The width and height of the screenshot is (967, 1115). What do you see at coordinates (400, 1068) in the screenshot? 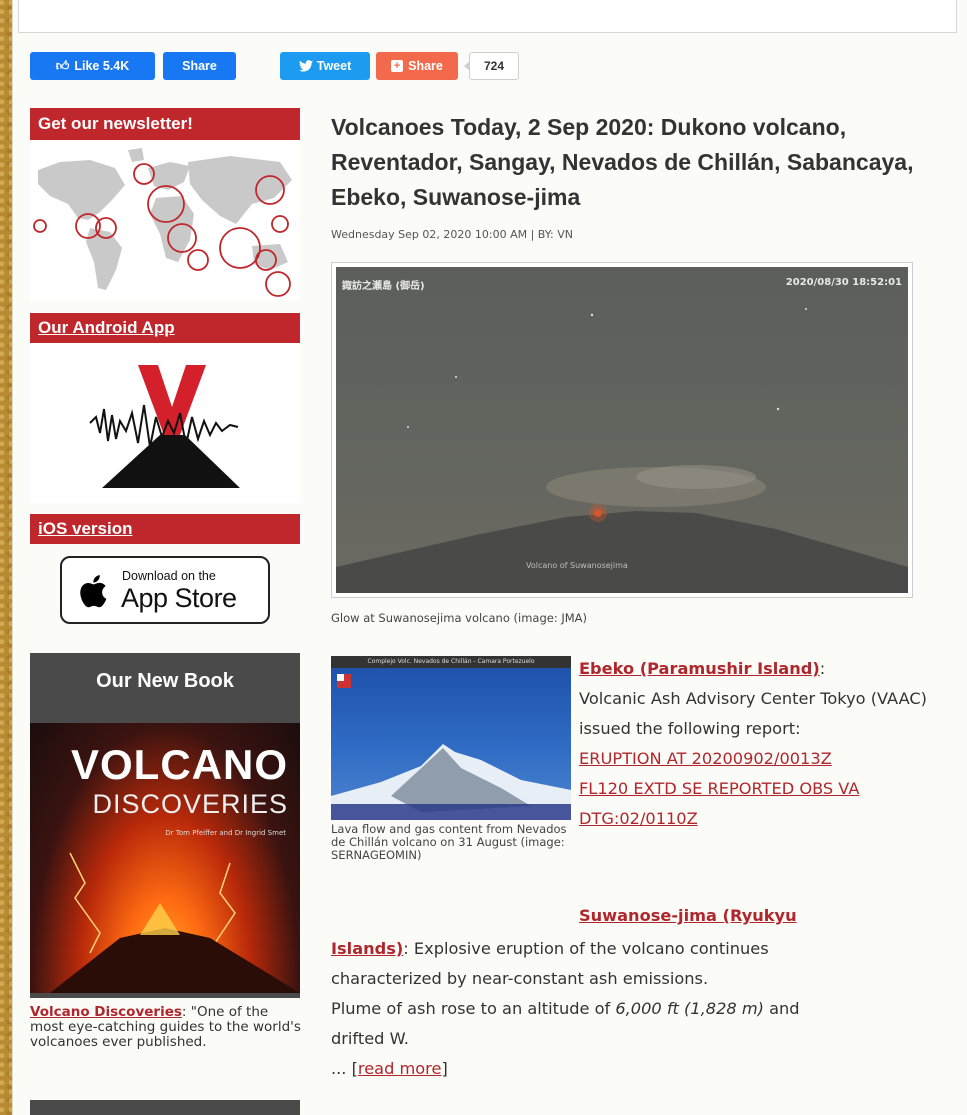
I see `read-more-link: read more` at bounding box center [400, 1068].